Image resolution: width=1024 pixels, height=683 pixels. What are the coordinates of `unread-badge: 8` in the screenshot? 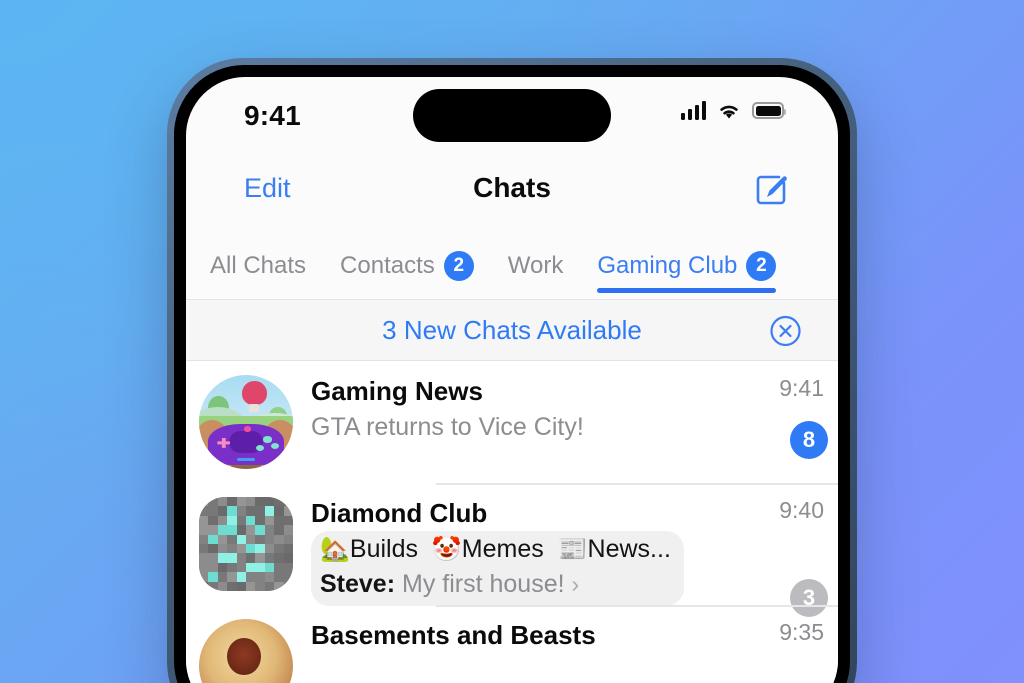 It's located at (809, 440).